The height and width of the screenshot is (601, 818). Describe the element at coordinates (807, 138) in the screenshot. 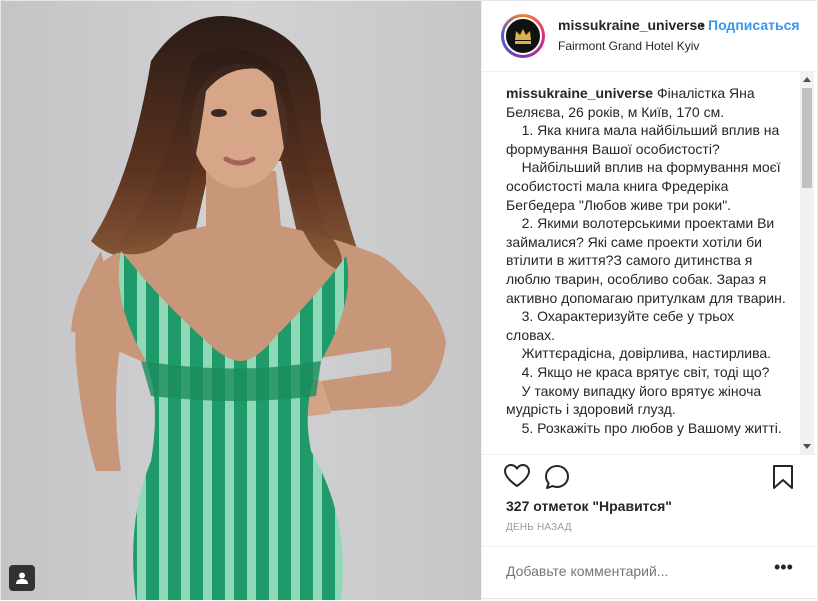

I see `scrollbar-thumb` at that location.